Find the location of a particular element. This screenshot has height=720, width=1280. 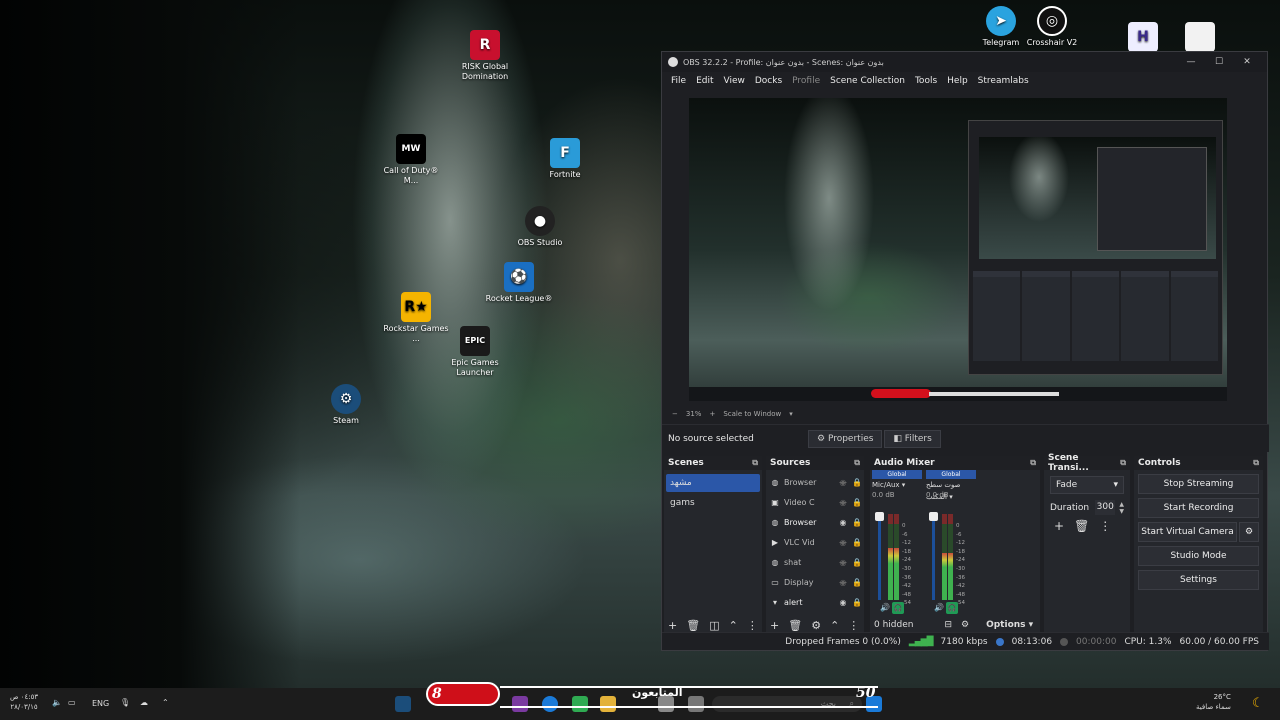

scene-filters-icon: ◫ is located at coordinates (714, 625).